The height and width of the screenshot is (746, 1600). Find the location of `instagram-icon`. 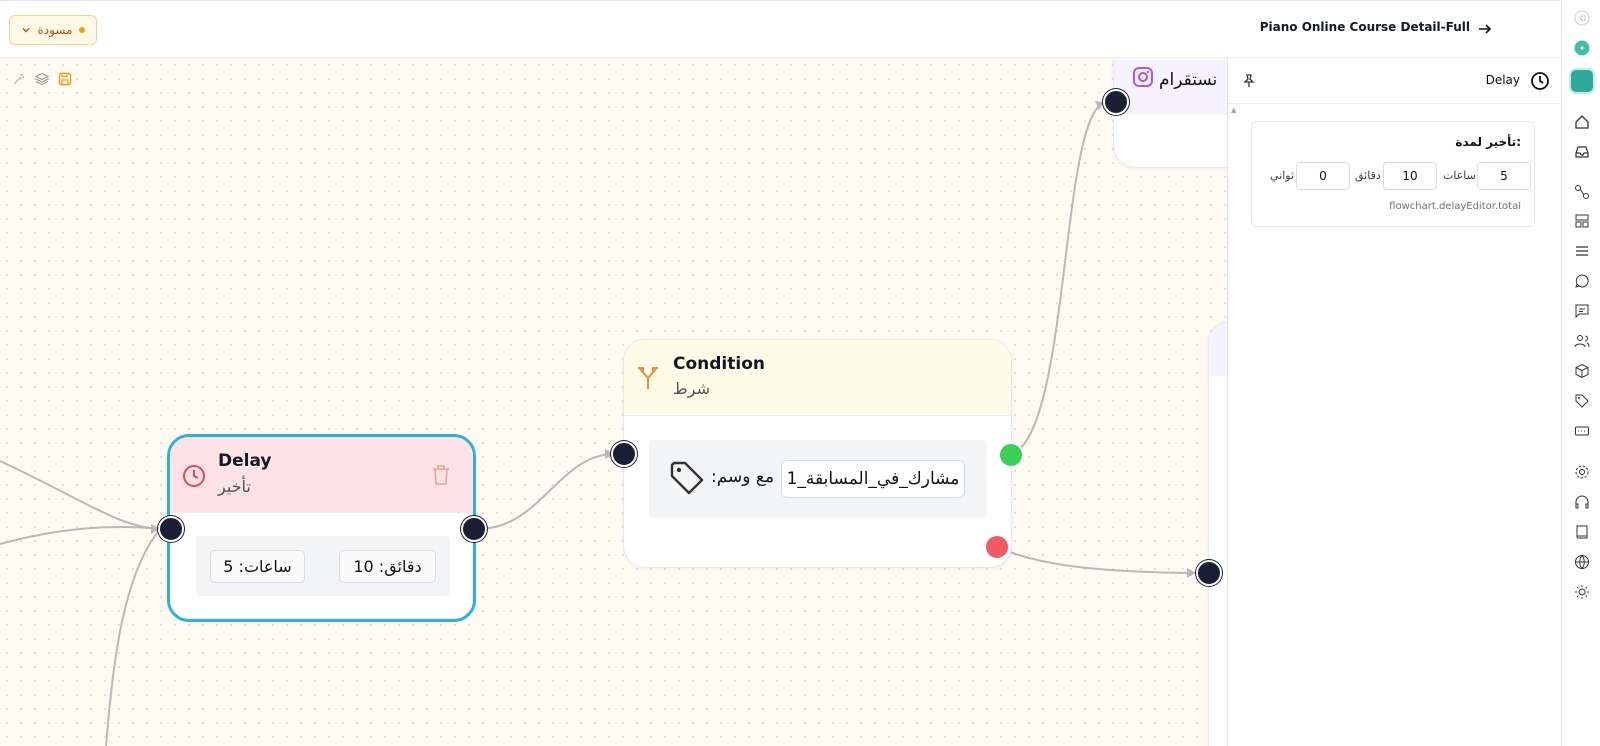

instagram-icon is located at coordinates (1143, 77).